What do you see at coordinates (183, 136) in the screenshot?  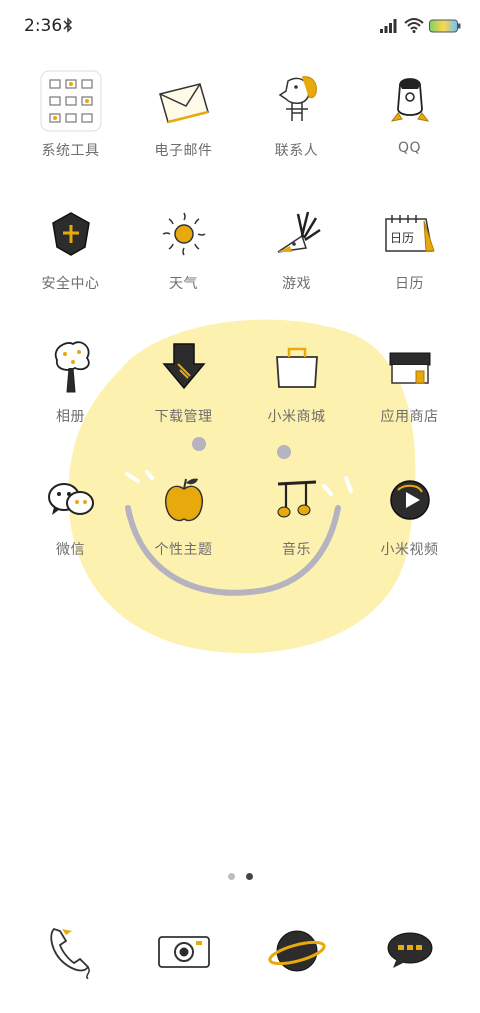 I see `app-email: 电子邮件` at bounding box center [183, 136].